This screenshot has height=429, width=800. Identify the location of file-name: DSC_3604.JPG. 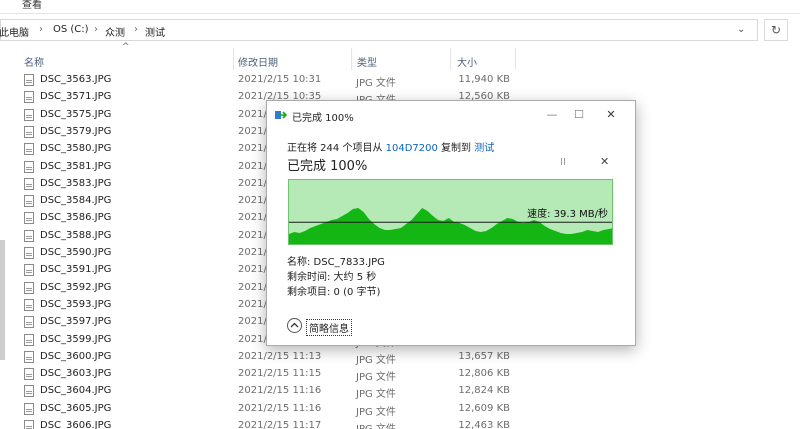
(76, 391).